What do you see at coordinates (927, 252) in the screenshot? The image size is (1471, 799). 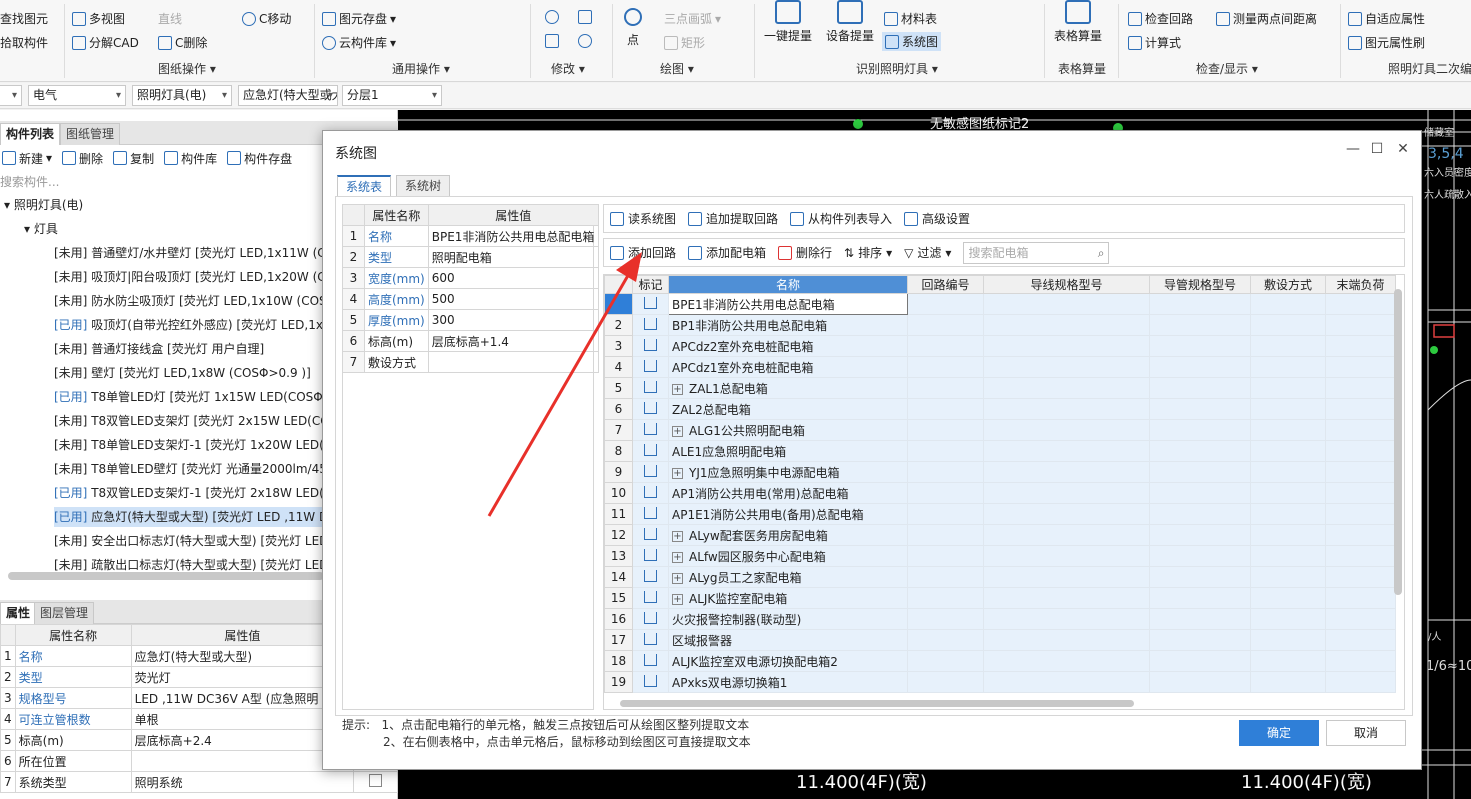 I see `filter-button: ▽ 过滤 ▾` at bounding box center [927, 252].